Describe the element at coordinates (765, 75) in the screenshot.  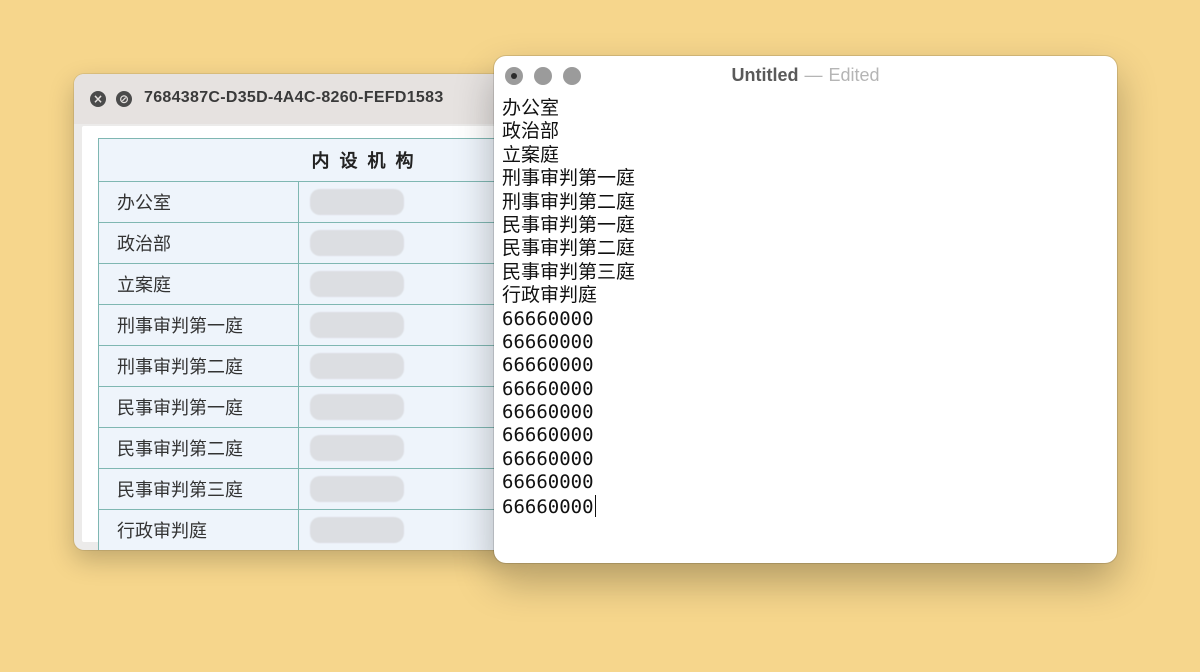
I see `document-name: Untitled` at that location.